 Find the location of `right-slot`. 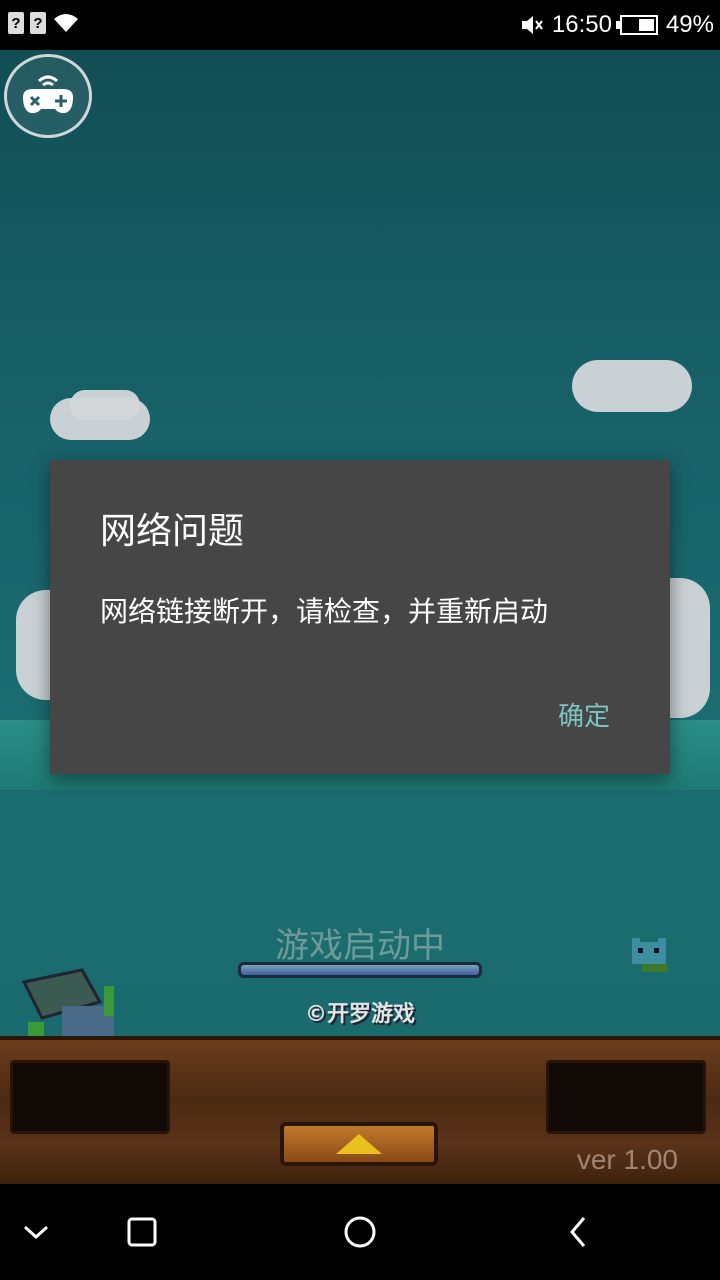

right-slot is located at coordinates (626, 1097).